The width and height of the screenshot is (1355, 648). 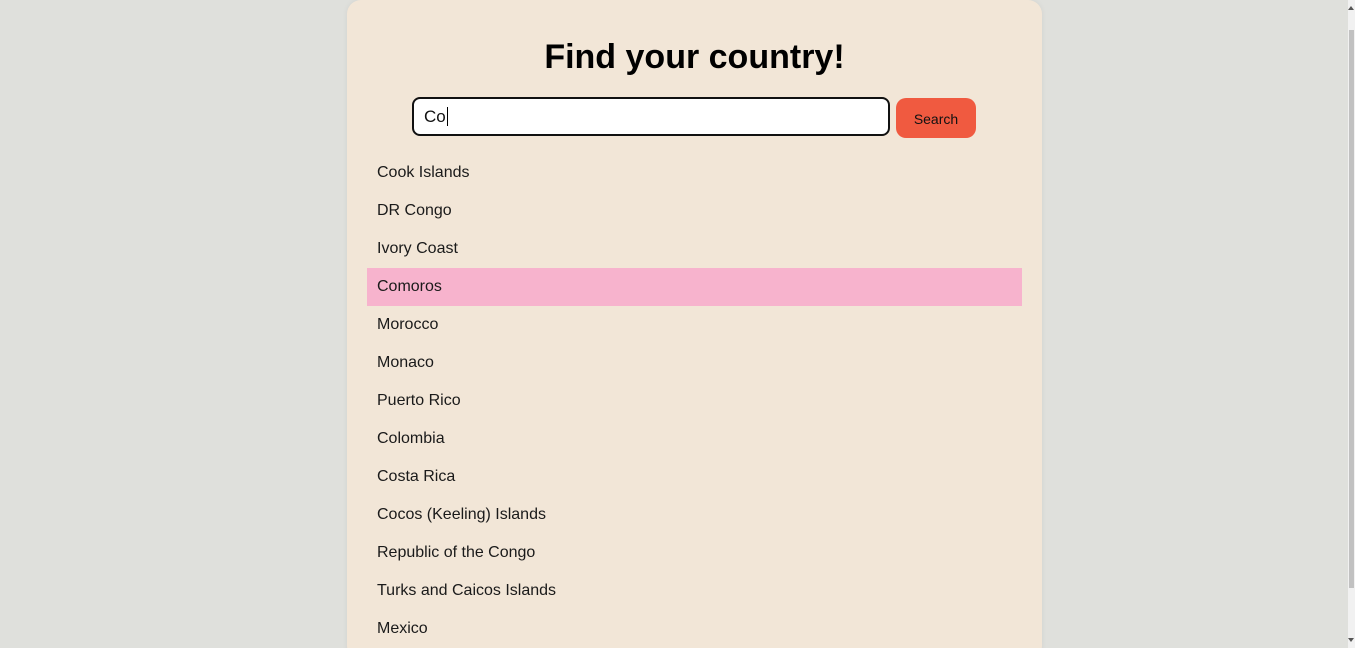 I want to click on text-caret, so click(x=447, y=116).